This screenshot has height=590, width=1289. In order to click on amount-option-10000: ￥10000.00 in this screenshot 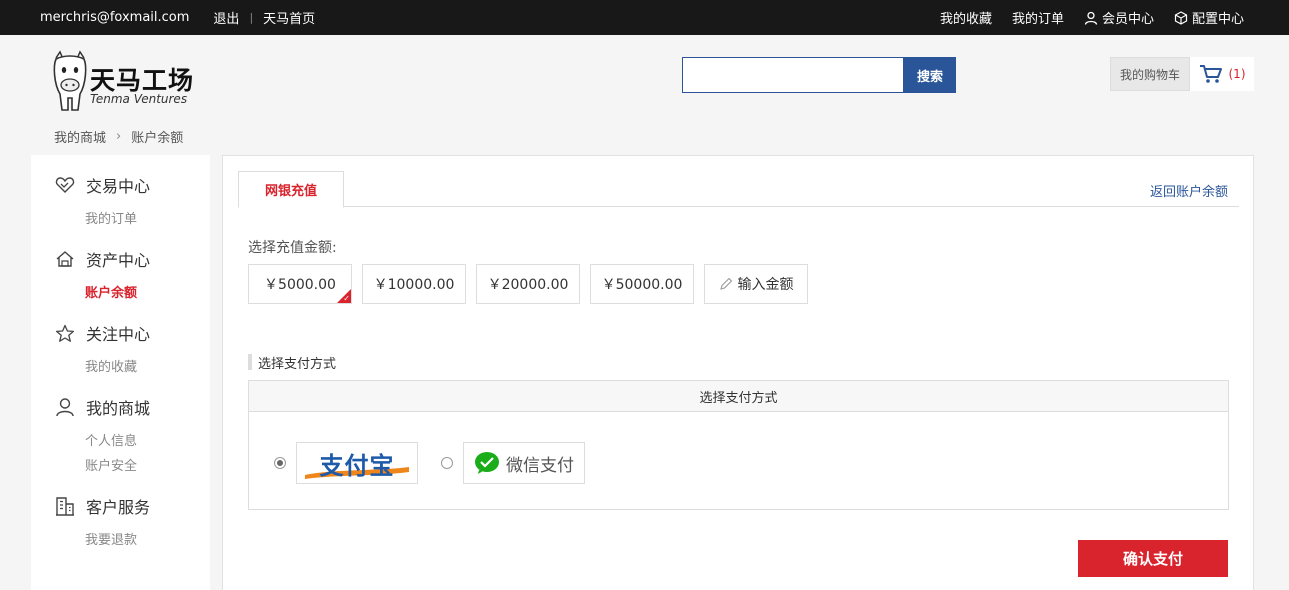, I will do `click(414, 284)`.